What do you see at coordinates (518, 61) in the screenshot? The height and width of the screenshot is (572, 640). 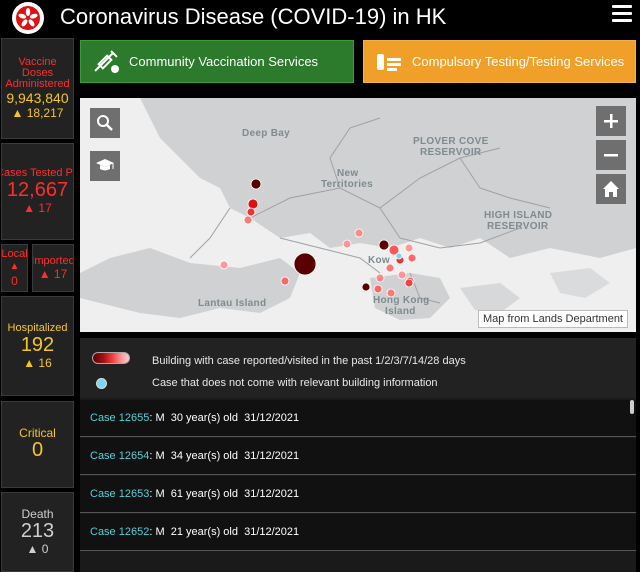 I see `compulsory-testing-label: Compulsory Testing/Testing Services` at bounding box center [518, 61].